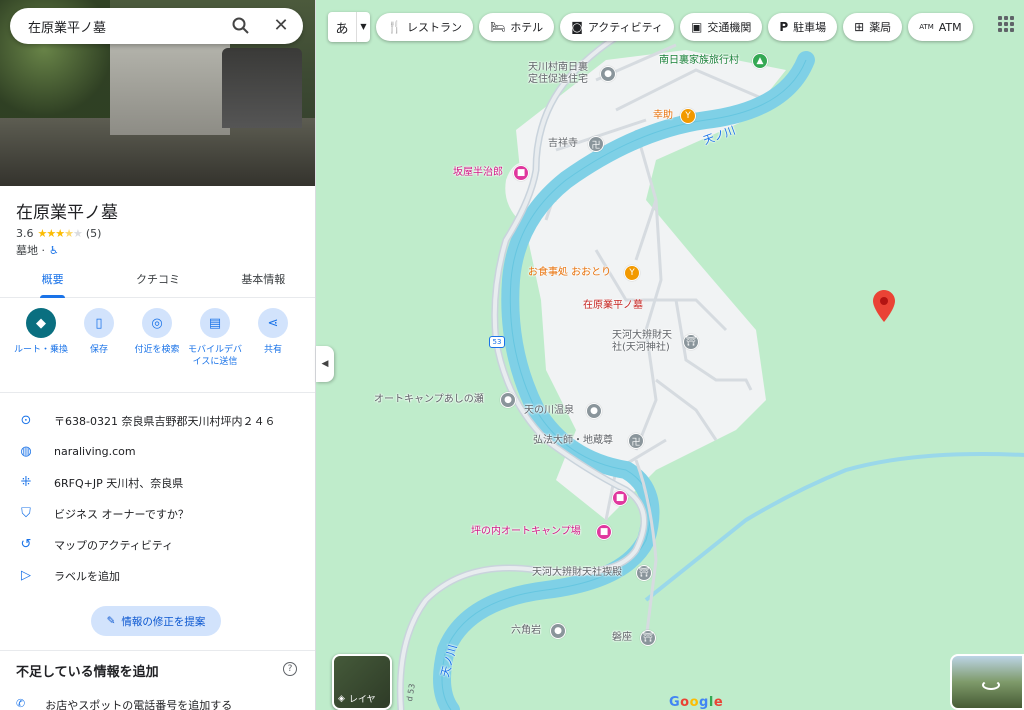  What do you see at coordinates (497, 342) in the screenshot?
I see `route-shield-53: 53` at bounding box center [497, 342].